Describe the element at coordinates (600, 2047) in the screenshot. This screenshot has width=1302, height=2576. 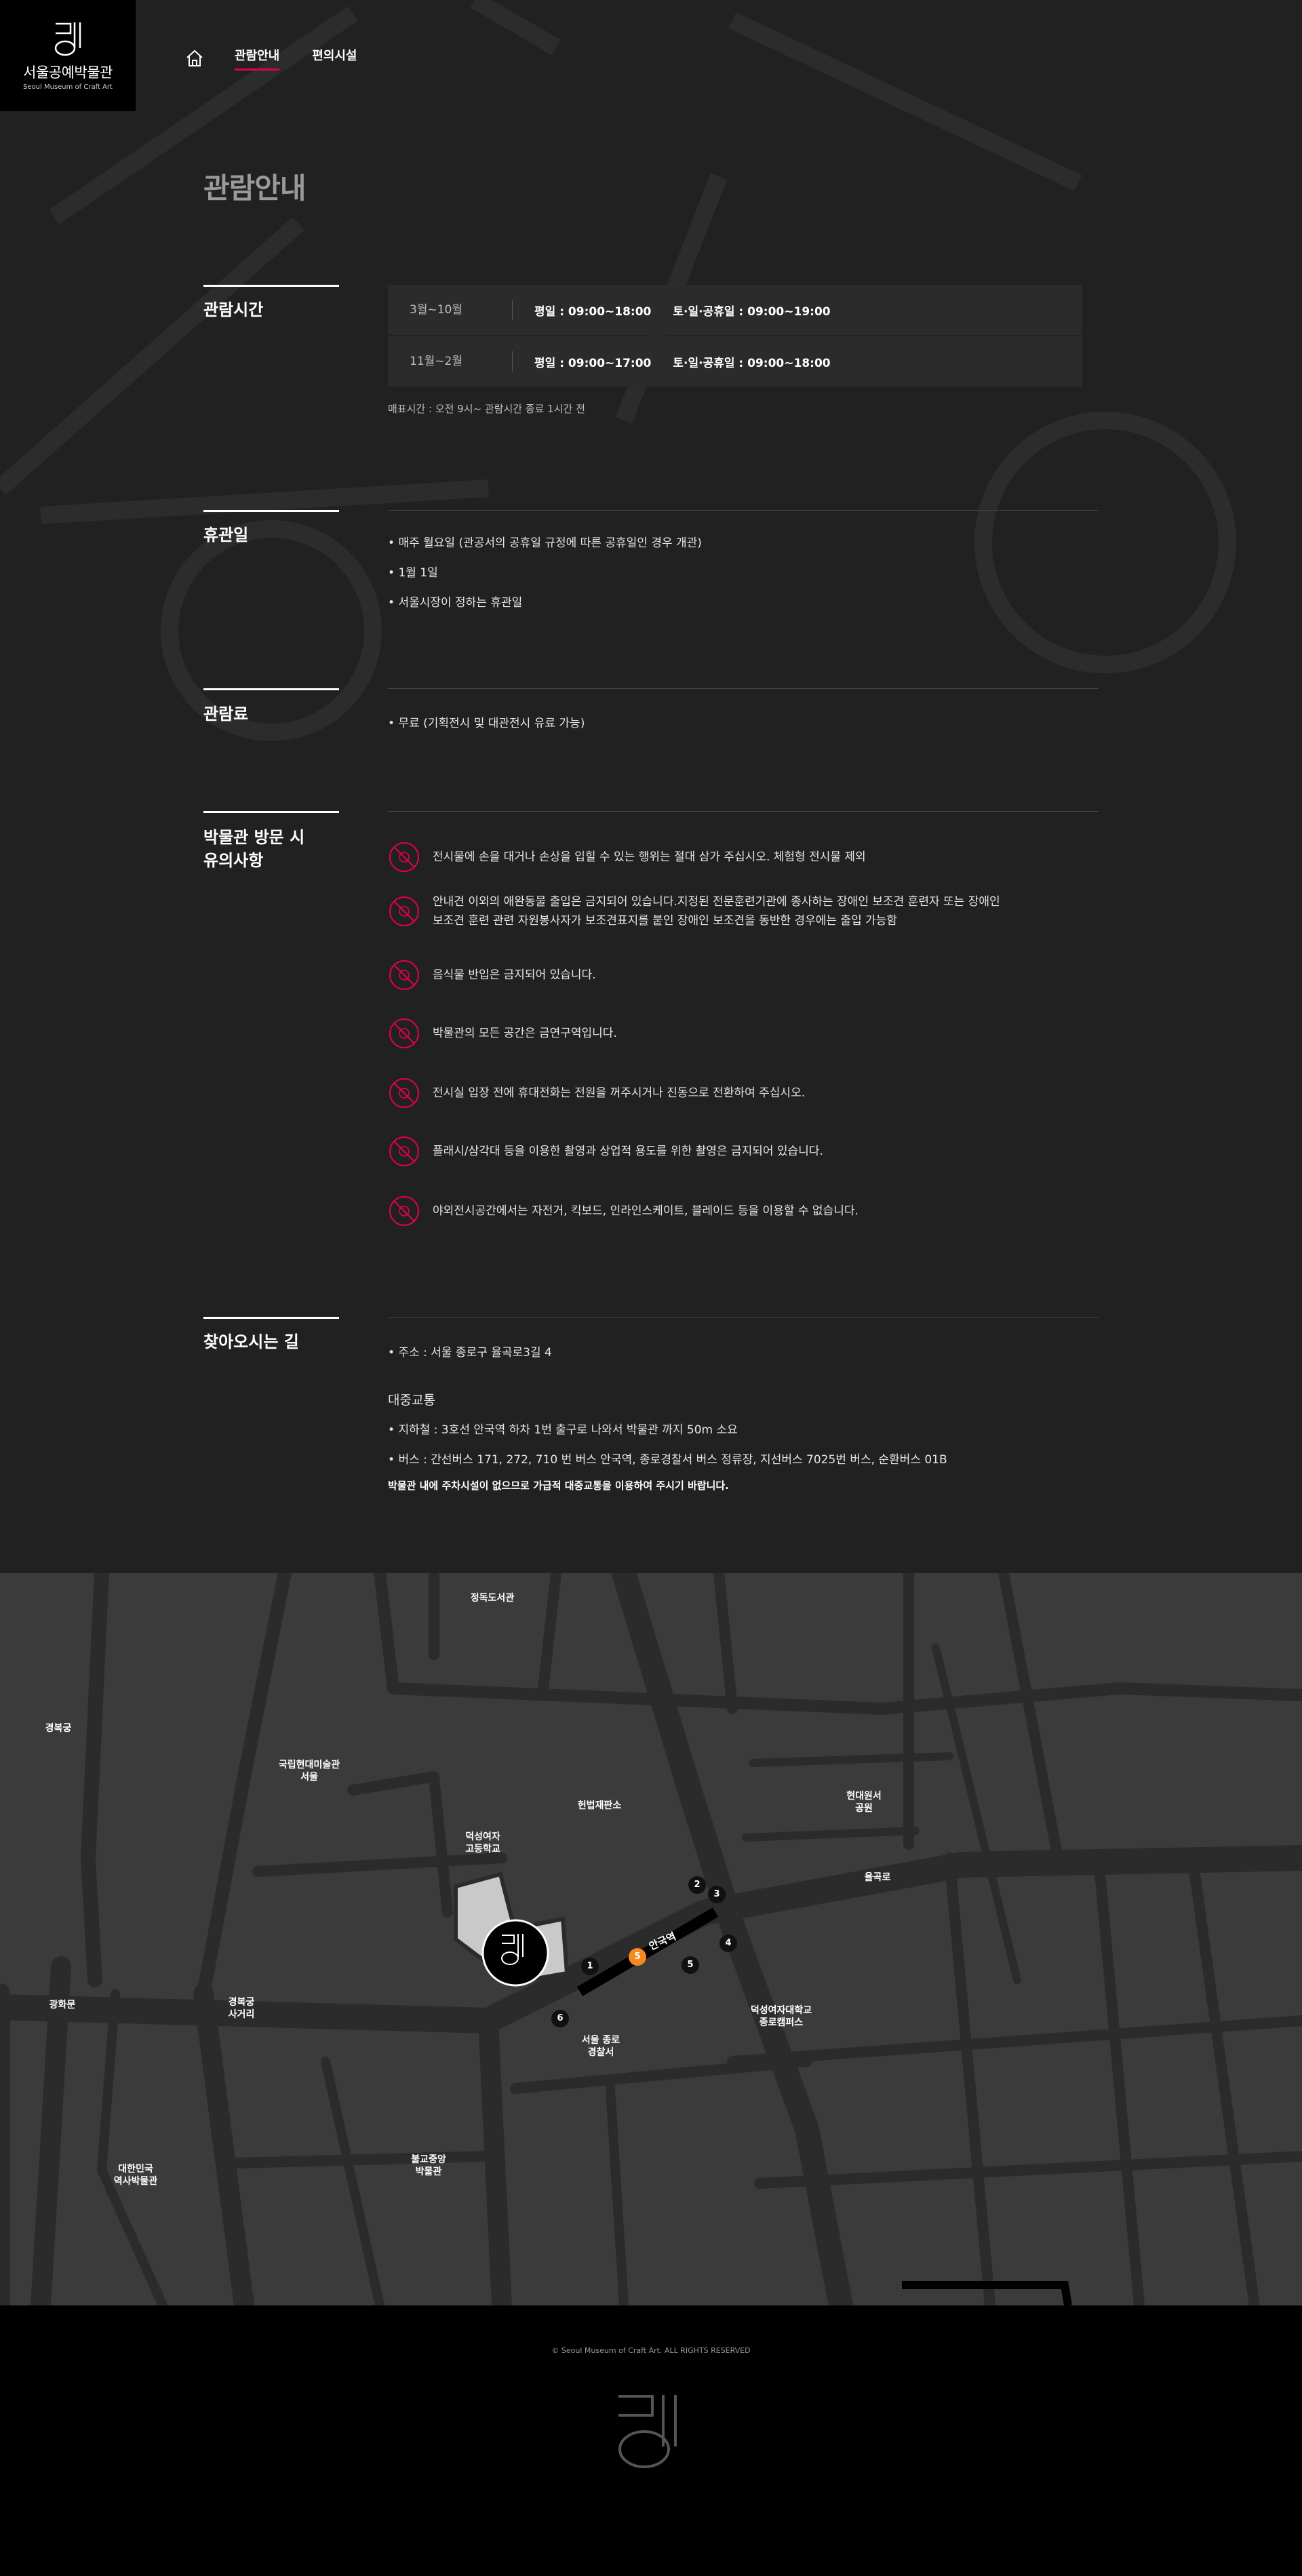
I see `map-label: 서울 종로 경찰서` at that location.